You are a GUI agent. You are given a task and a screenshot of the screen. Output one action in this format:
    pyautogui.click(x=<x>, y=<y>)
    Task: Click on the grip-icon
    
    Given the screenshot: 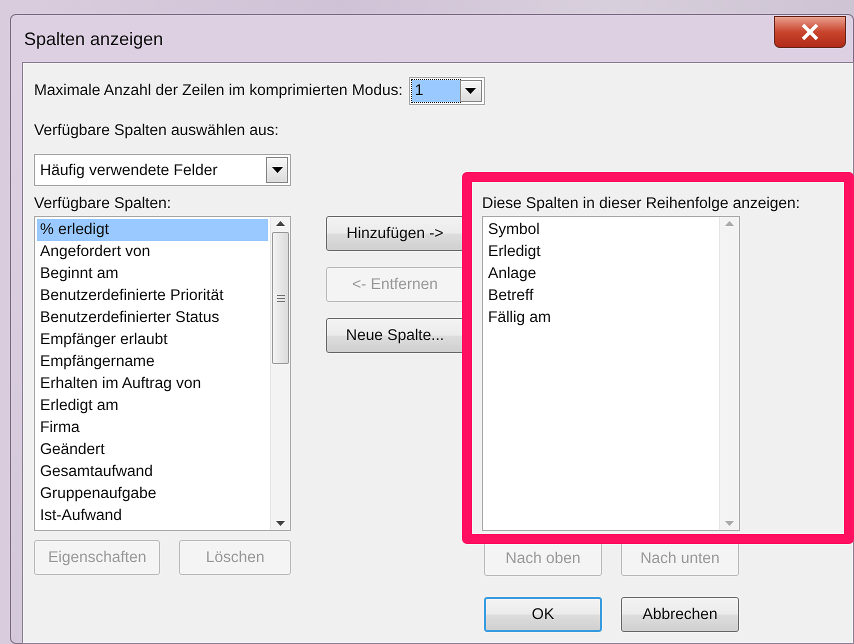 What is the action you would take?
    pyautogui.click(x=280, y=298)
    